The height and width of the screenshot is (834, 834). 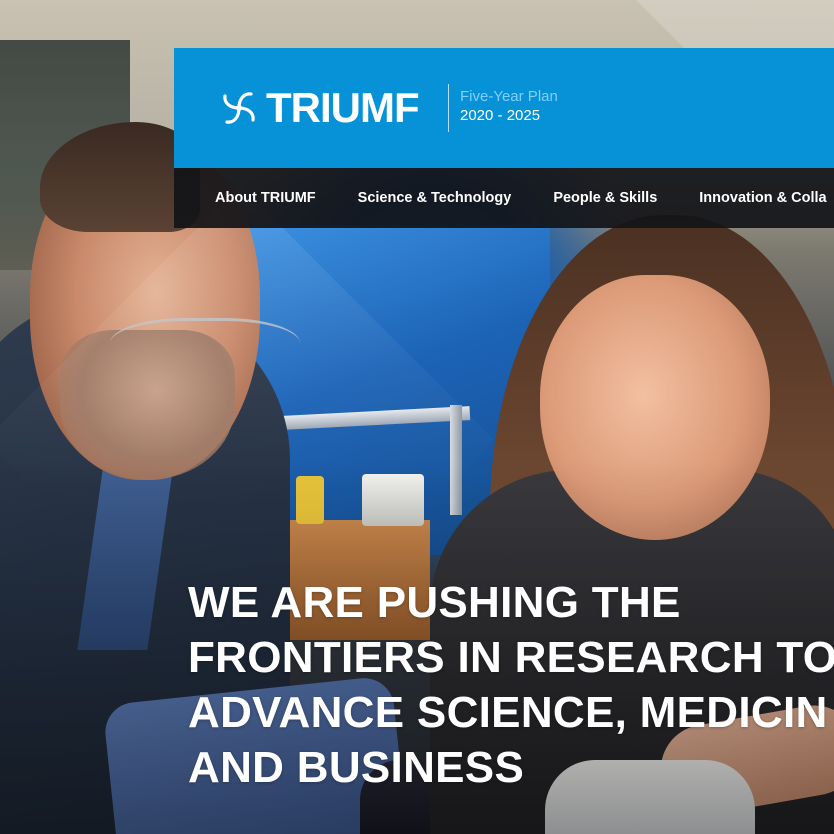 I want to click on nav-item-innovation-collaboration: Innovation & Colla, so click(x=762, y=198).